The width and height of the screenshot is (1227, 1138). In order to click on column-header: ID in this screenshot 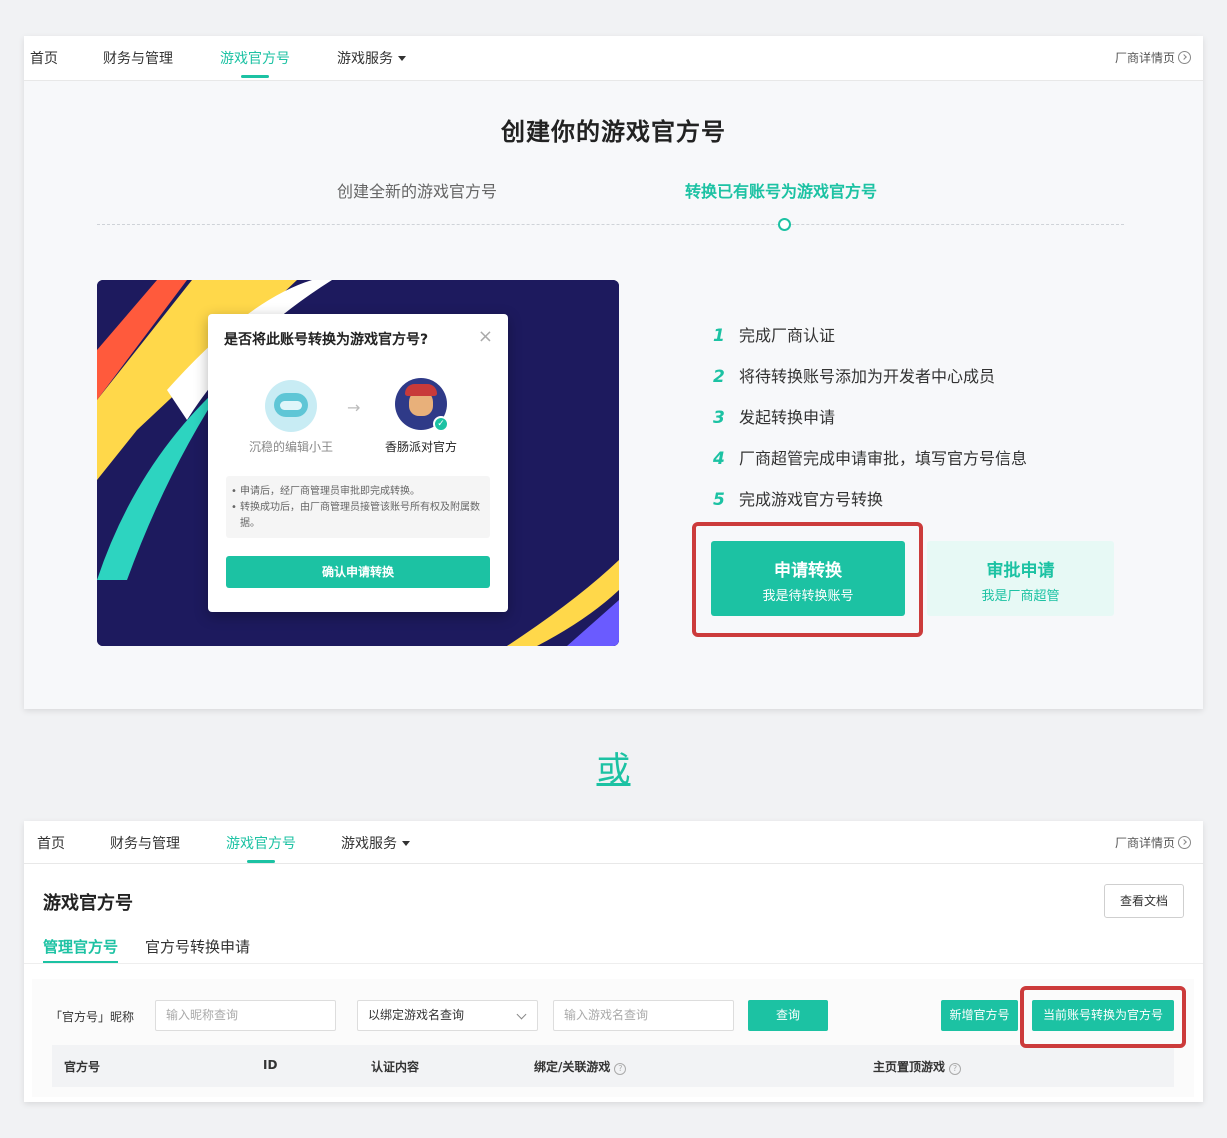, I will do `click(270, 1065)`.